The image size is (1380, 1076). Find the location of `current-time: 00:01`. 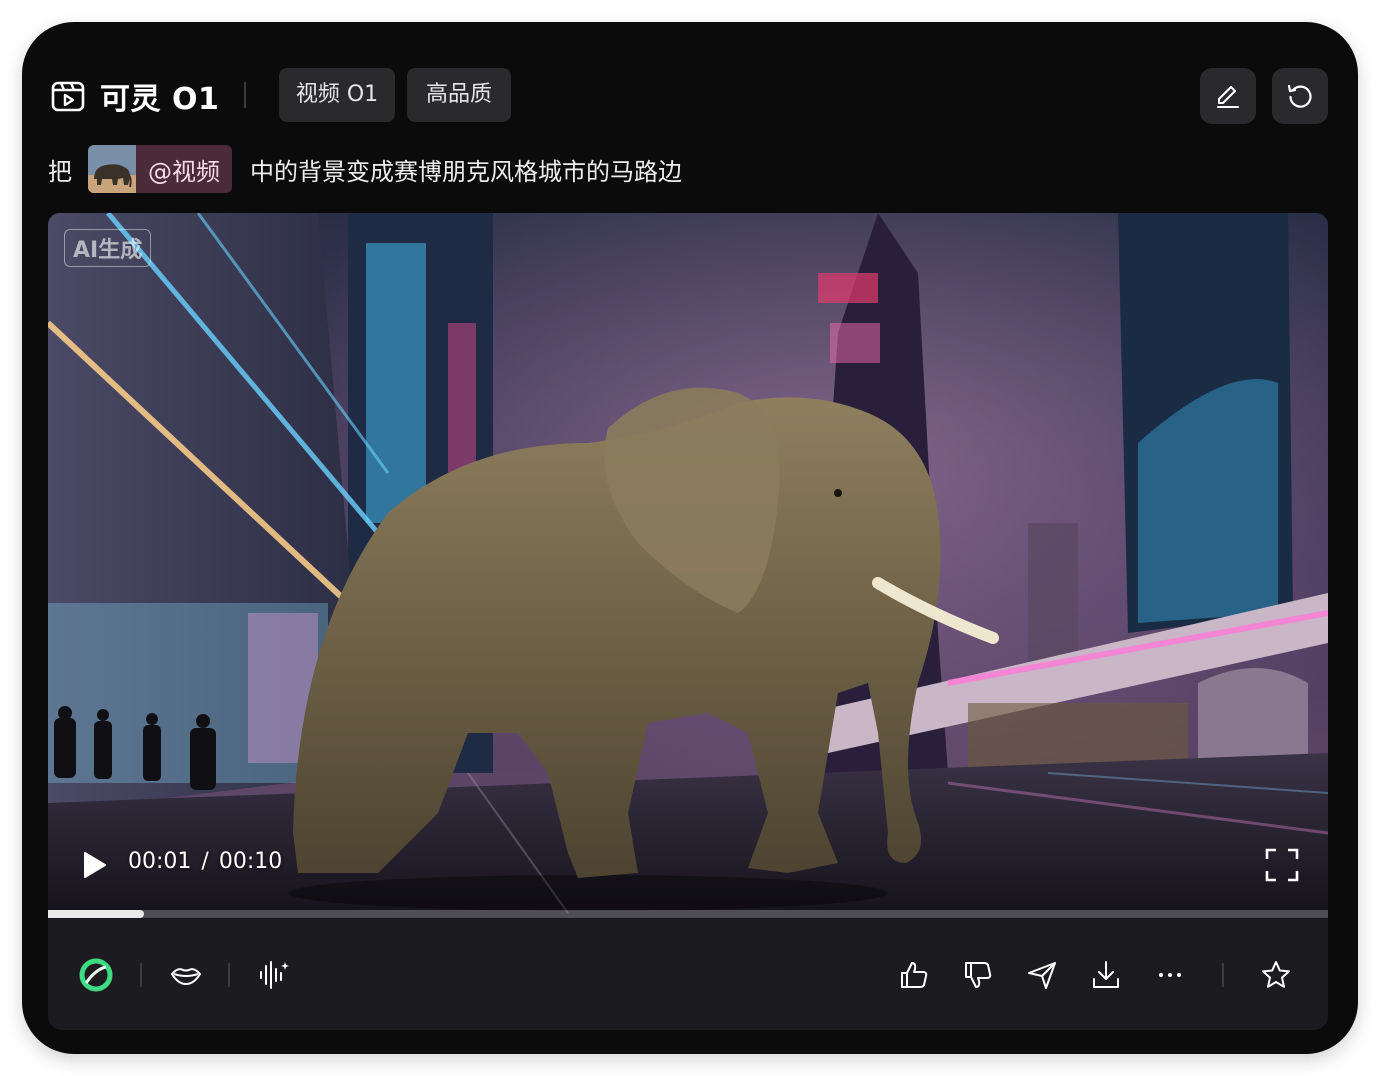

current-time: 00:01 is located at coordinates (160, 861).